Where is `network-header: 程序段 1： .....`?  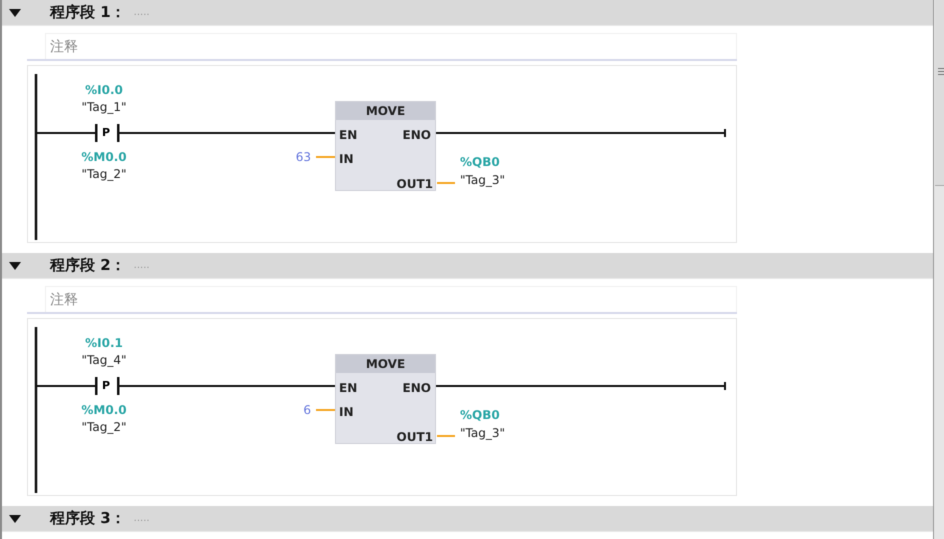 network-header: 程序段 1： ..... is located at coordinates (467, 13).